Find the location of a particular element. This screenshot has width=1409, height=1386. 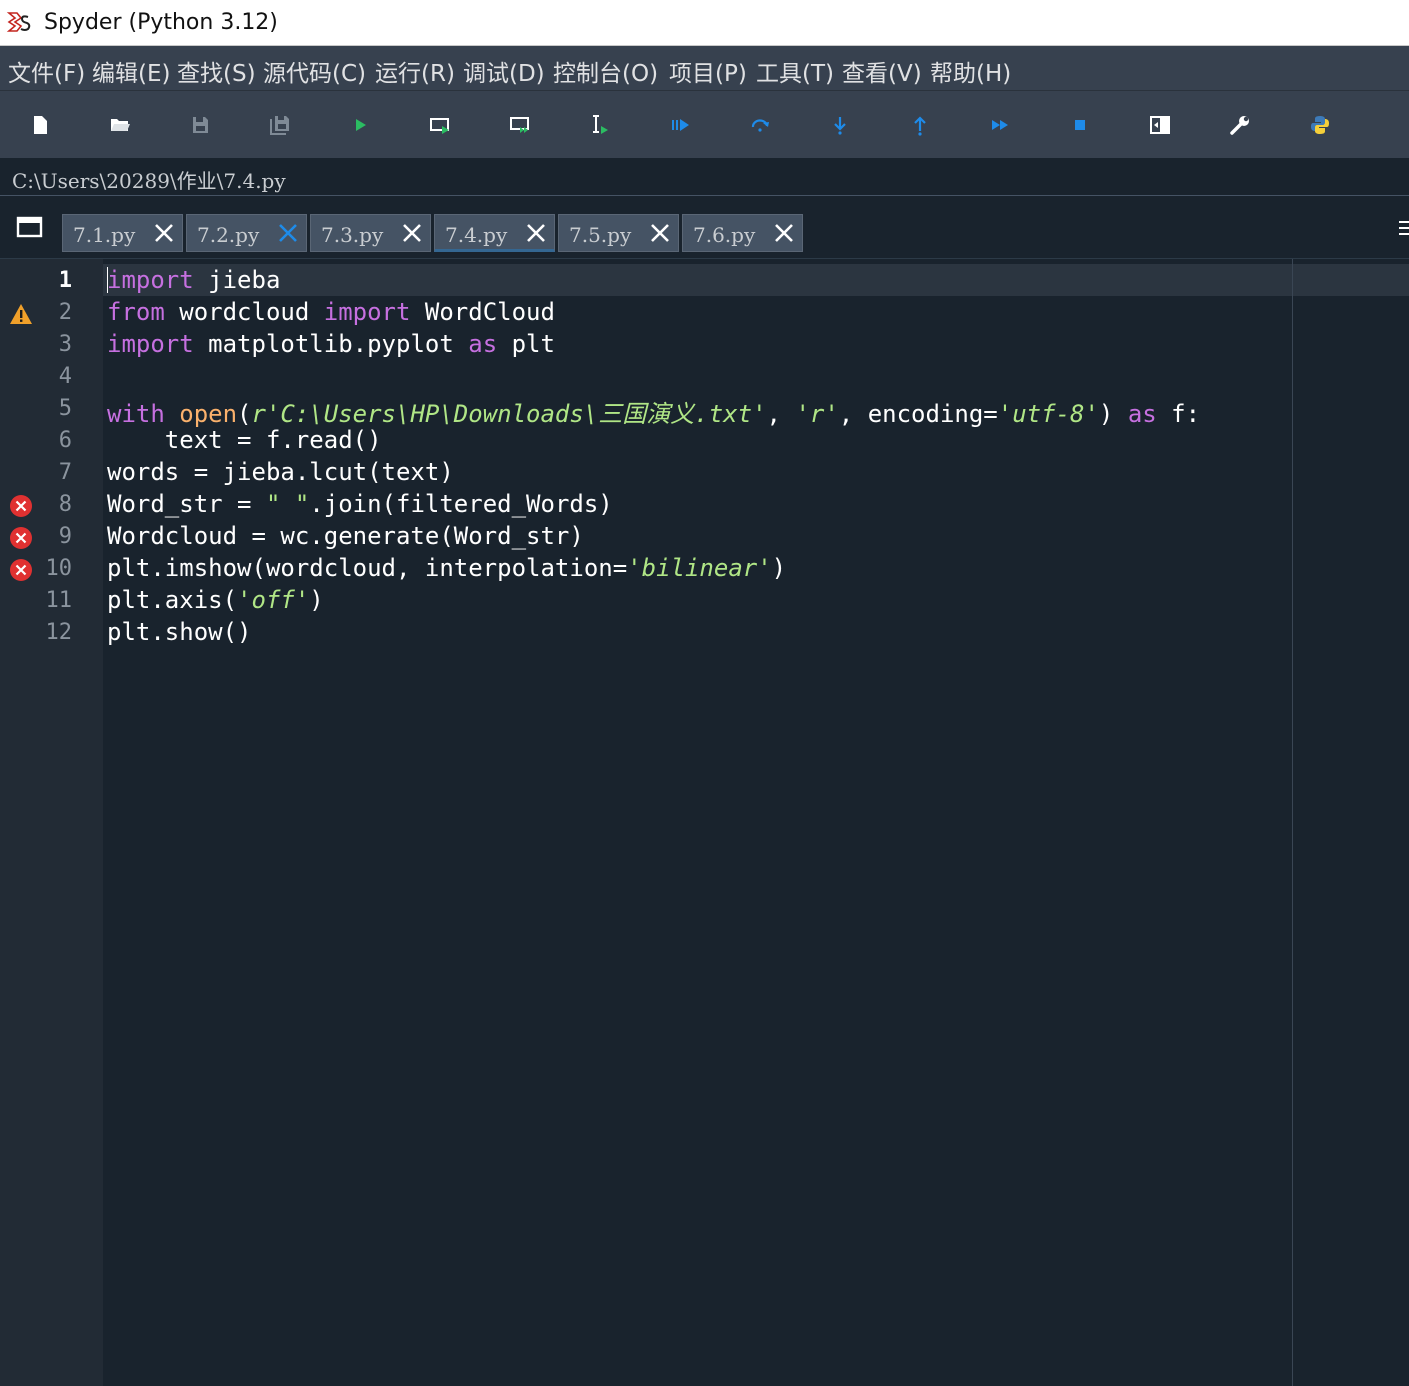

code-token: import is located at coordinates (150, 280).